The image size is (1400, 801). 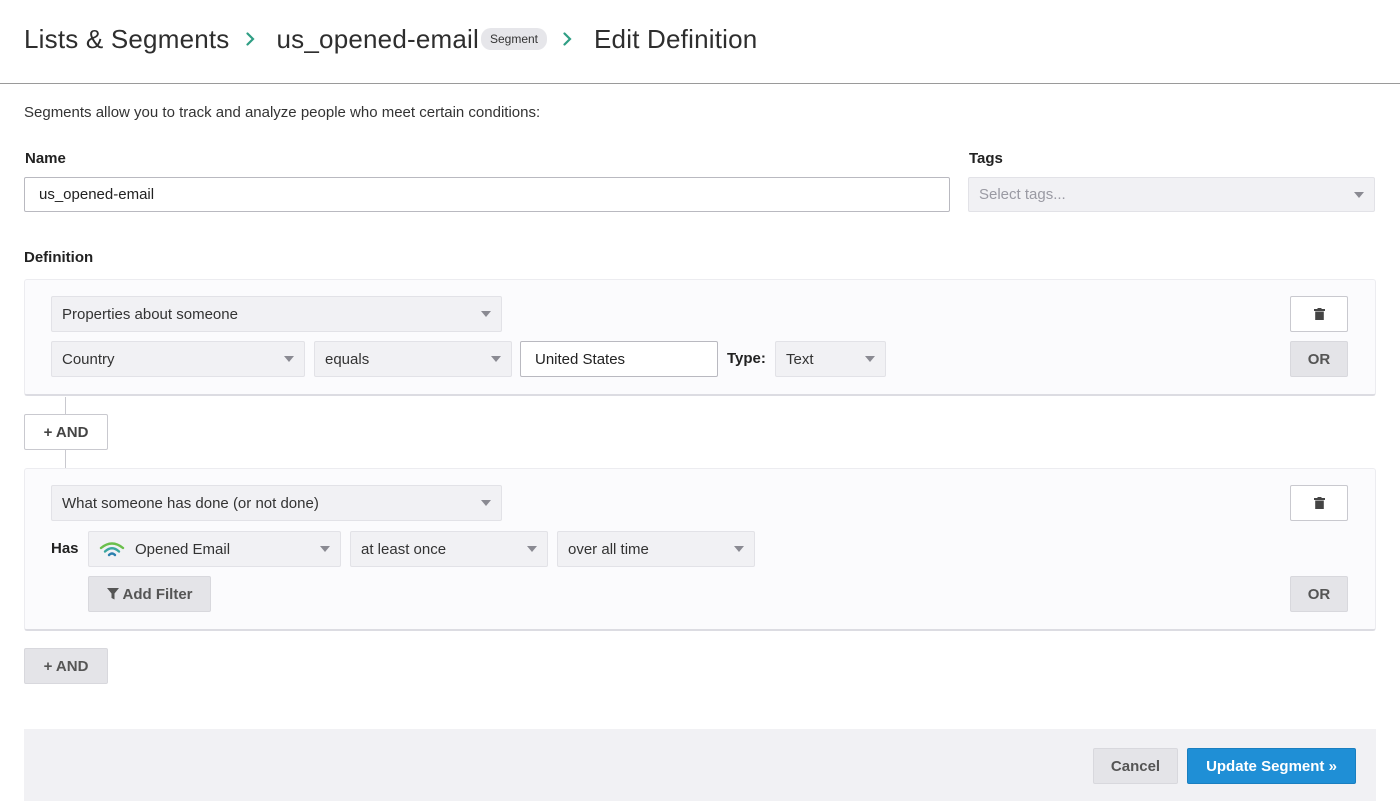 What do you see at coordinates (347, 359) in the screenshot?
I see `condition-1-operator-value: equals` at bounding box center [347, 359].